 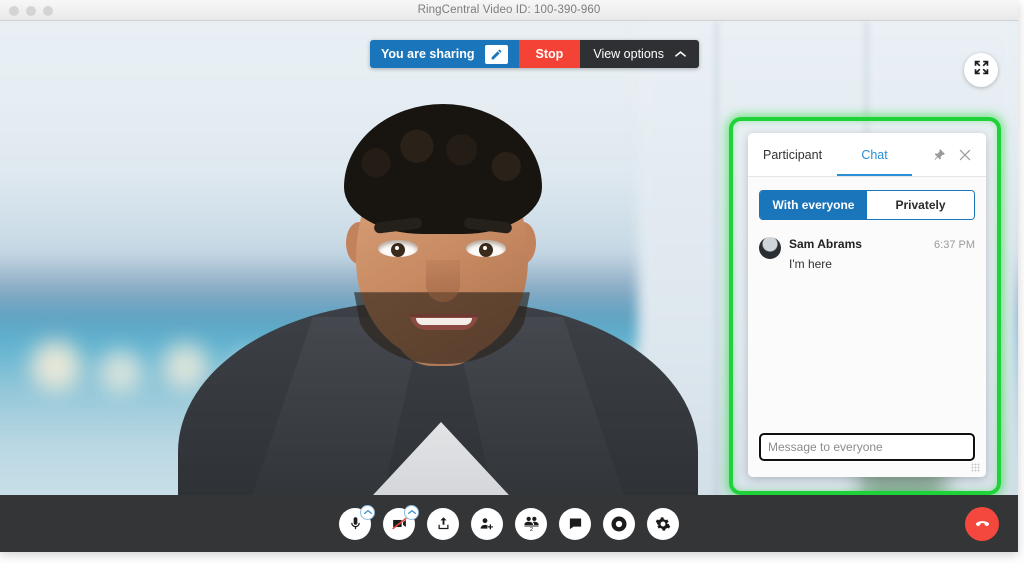 I want to click on eye-left, so click(x=398, y=248).